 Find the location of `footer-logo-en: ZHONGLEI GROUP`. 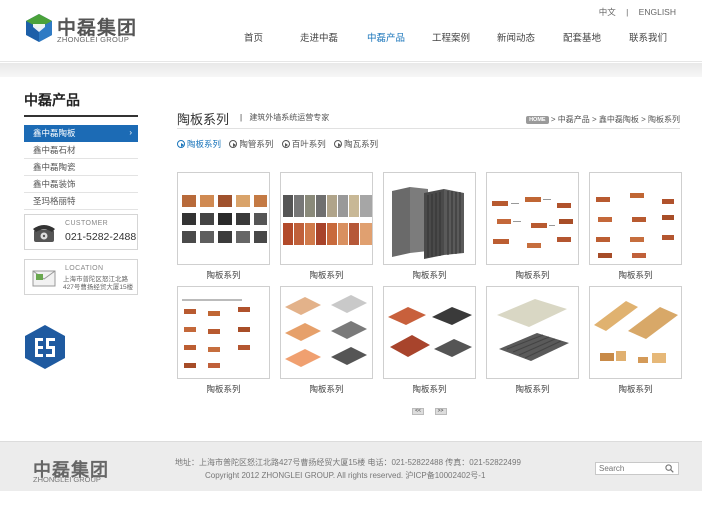

footer-logo-en: ZHONGLEI GROUP is located at coordinates (67, 479).